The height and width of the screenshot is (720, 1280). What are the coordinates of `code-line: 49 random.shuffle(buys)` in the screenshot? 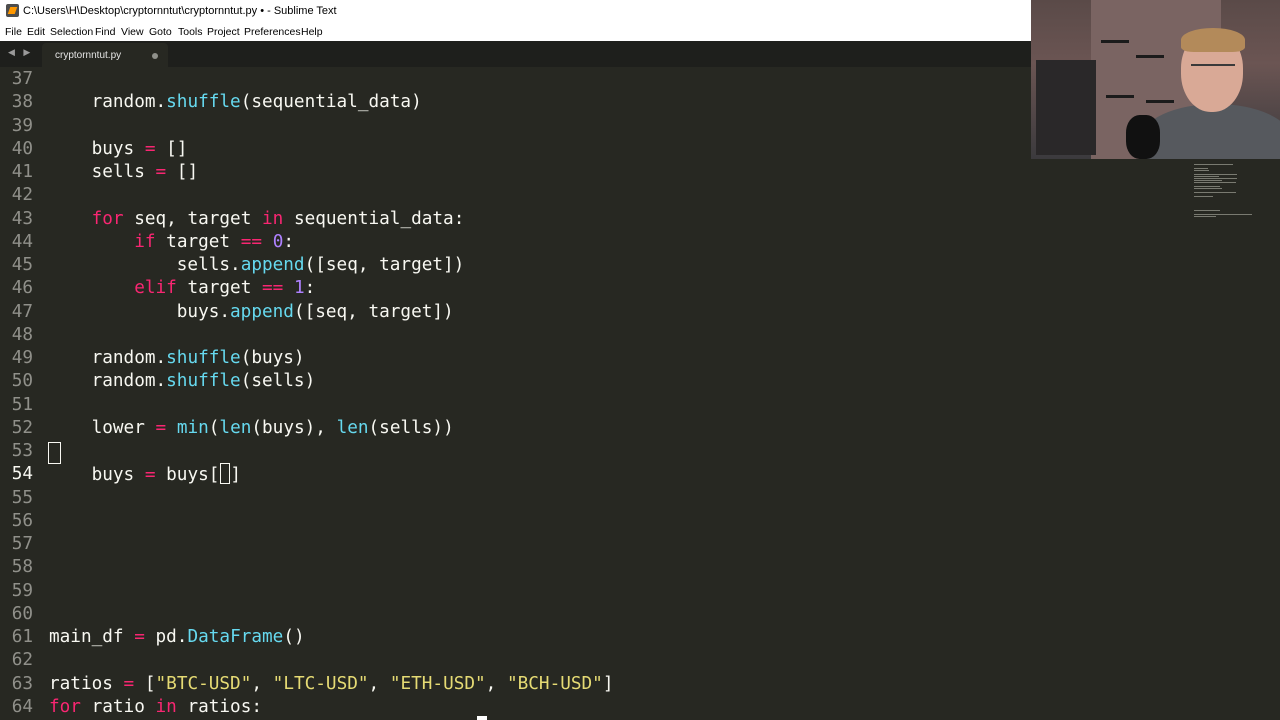 It's located at (152, 358).